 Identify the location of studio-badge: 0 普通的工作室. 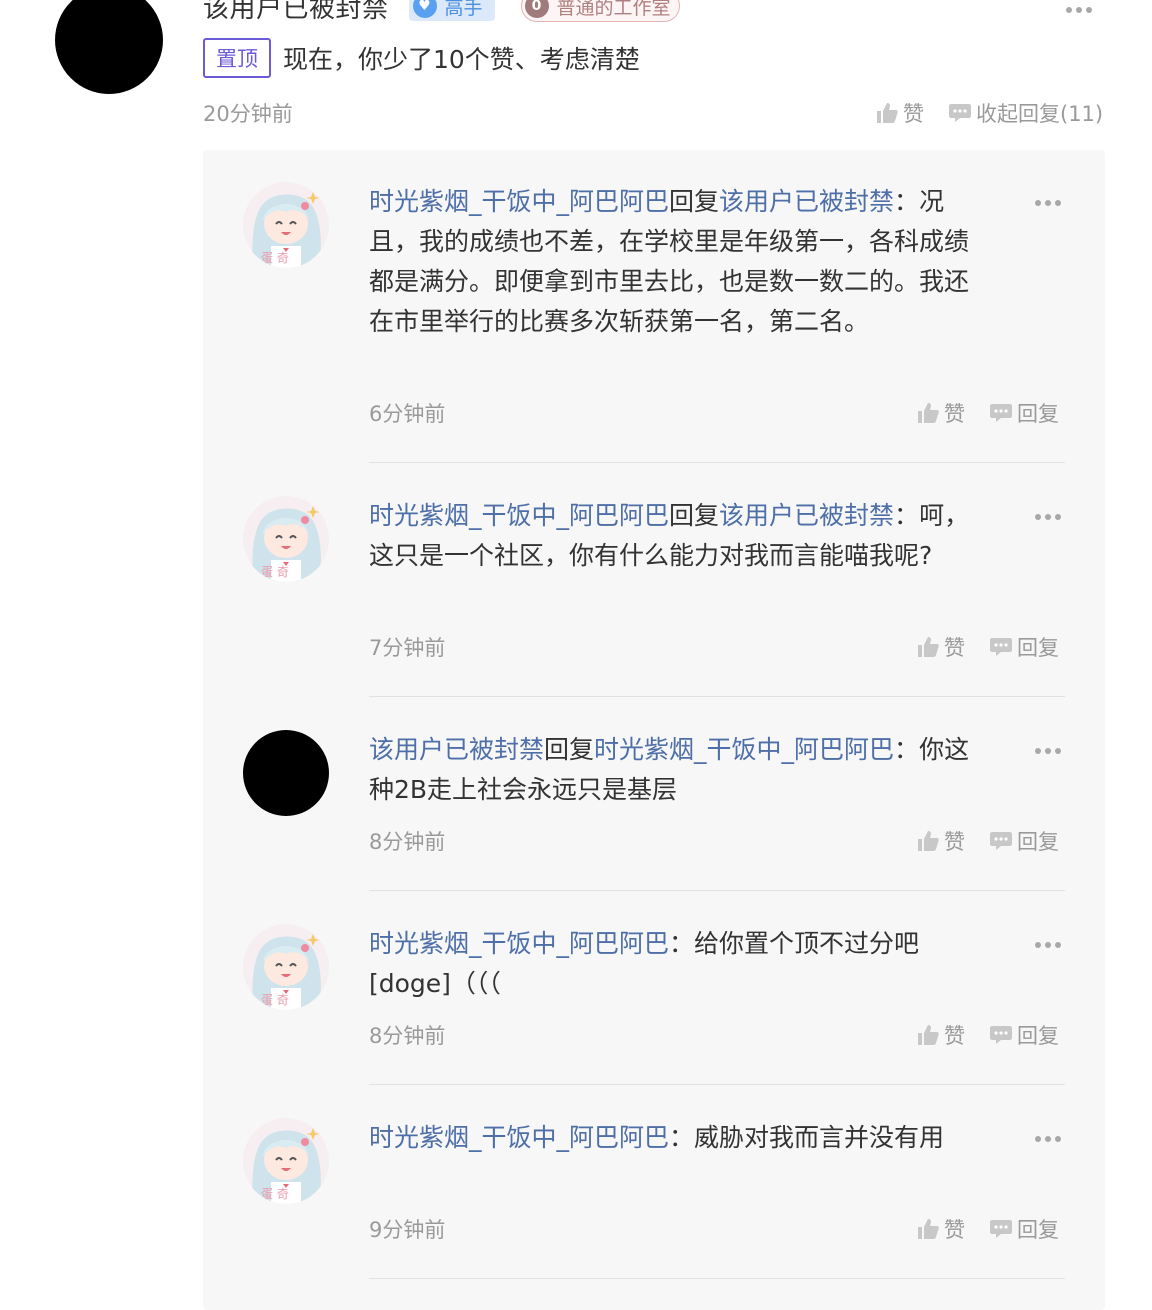
(600, 11).